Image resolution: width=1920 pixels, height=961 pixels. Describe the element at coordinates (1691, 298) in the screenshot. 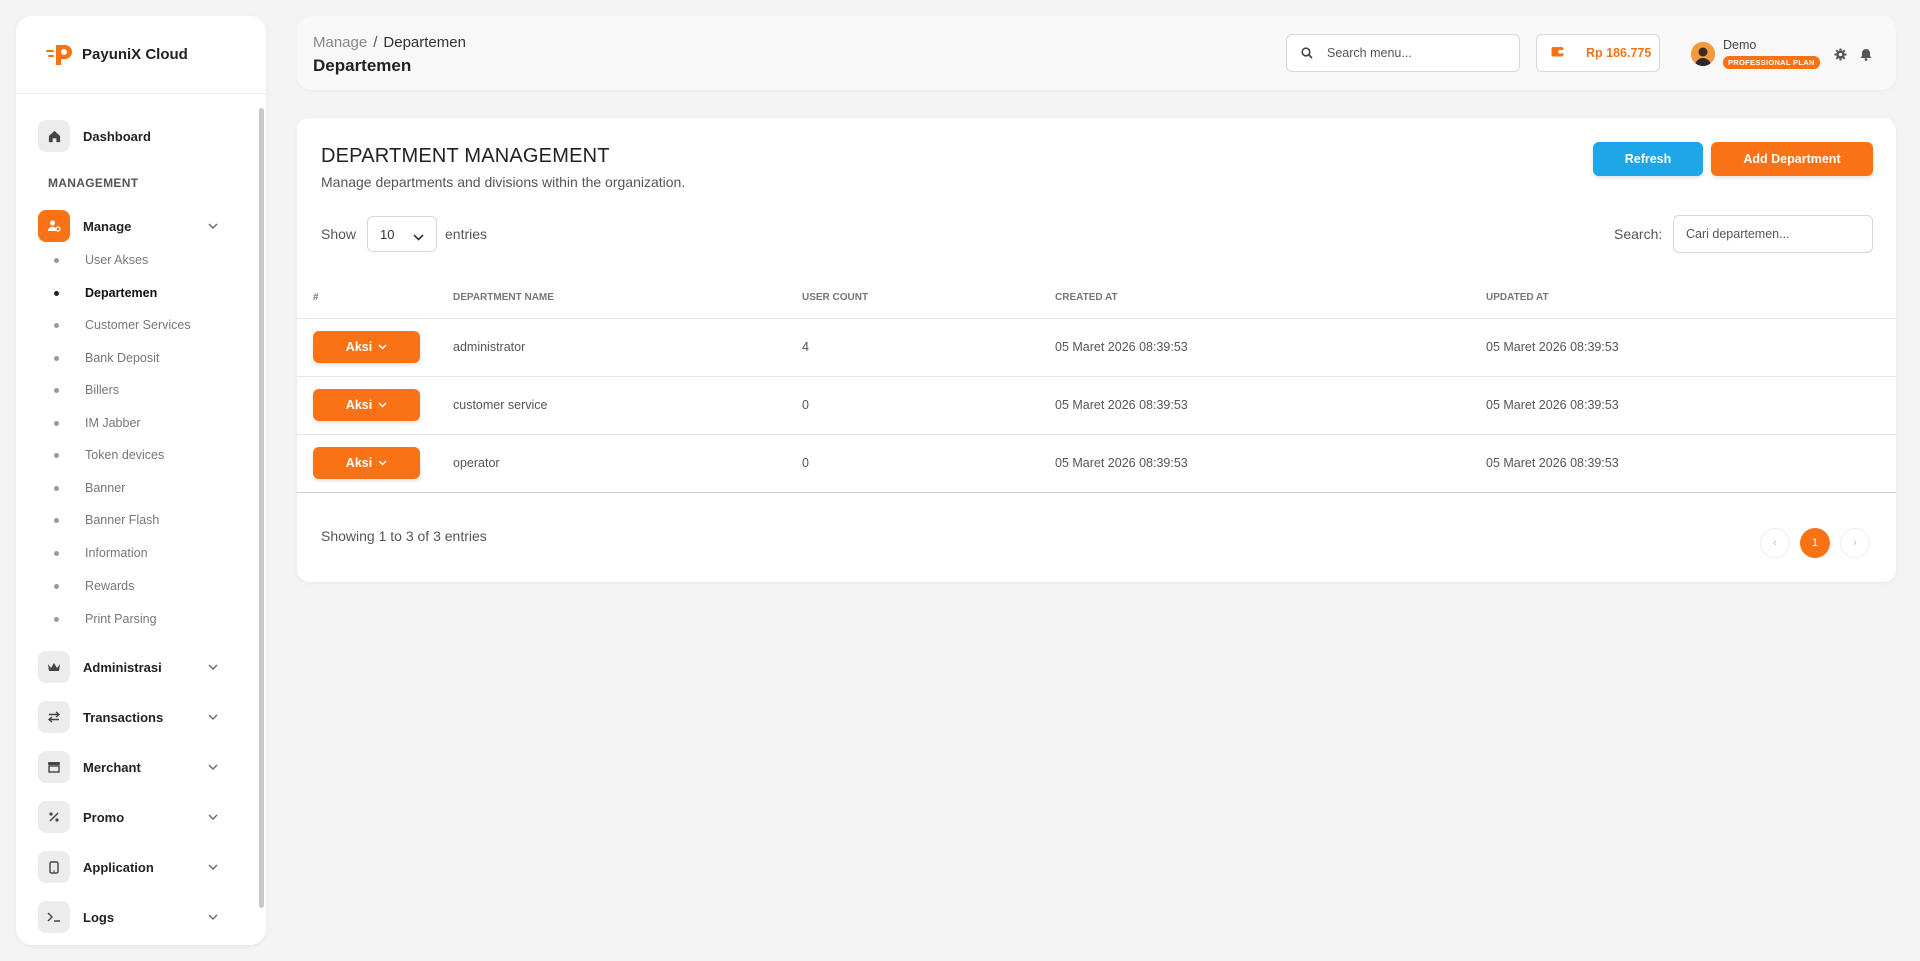

I see `column-header-updated-at: UPDATED AT` at that location.